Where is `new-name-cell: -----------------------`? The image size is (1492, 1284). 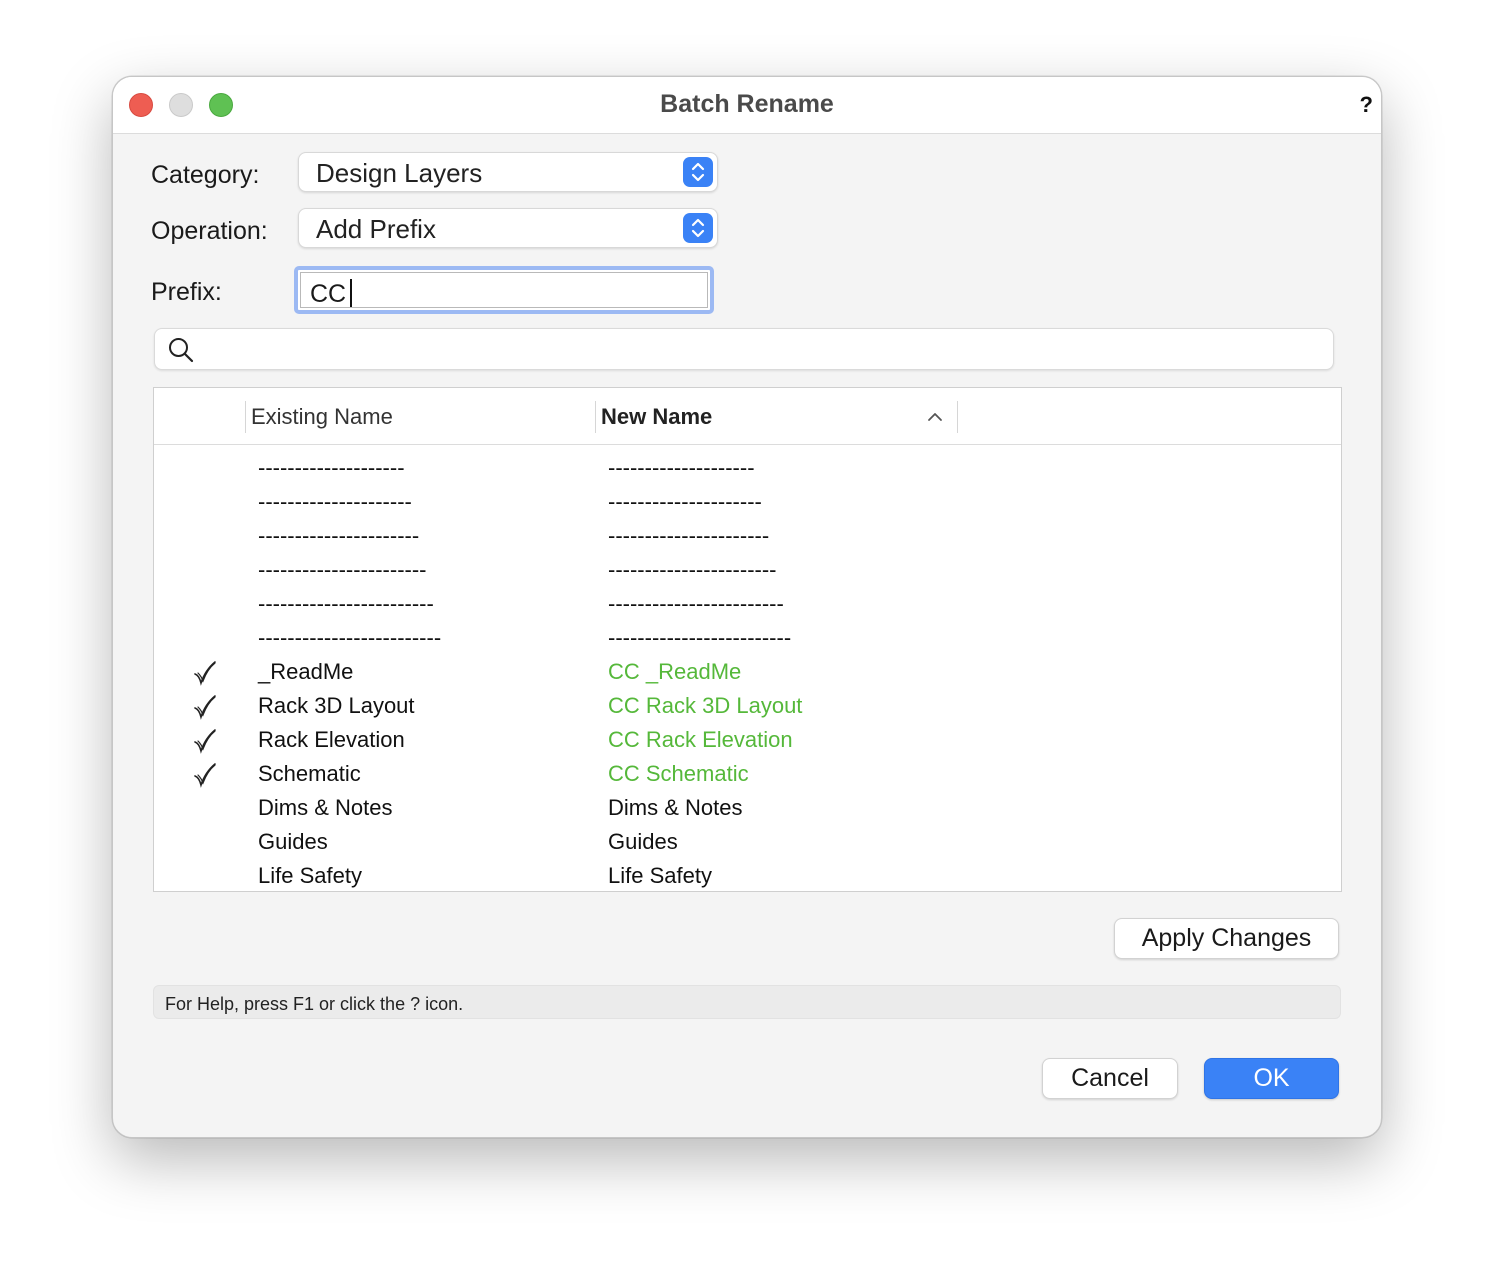
new-name-cell: ----------------------- is located at coordinates (692, 569).